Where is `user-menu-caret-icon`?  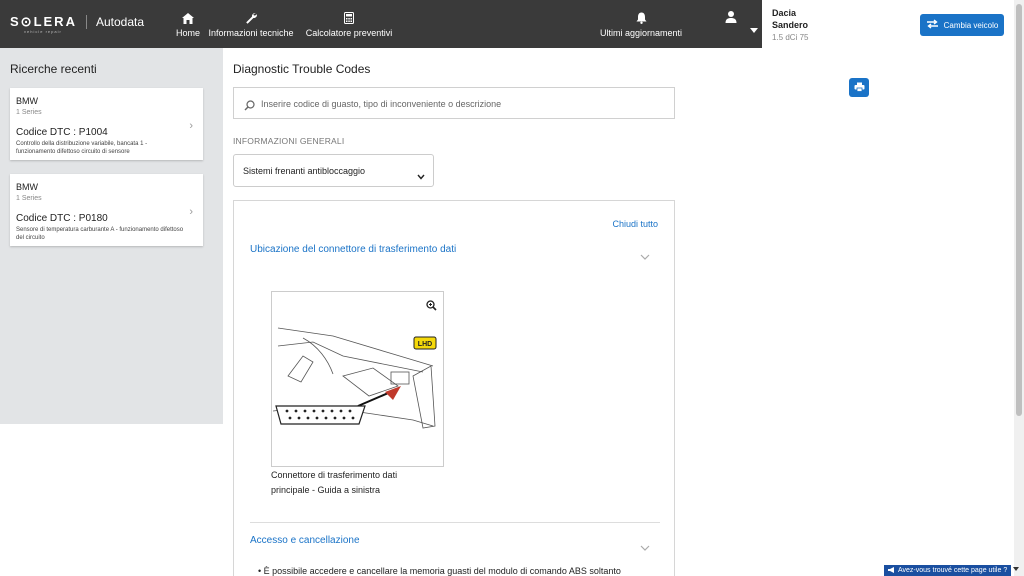 user-menu-caret-icon is located at coordinates (754, 30).